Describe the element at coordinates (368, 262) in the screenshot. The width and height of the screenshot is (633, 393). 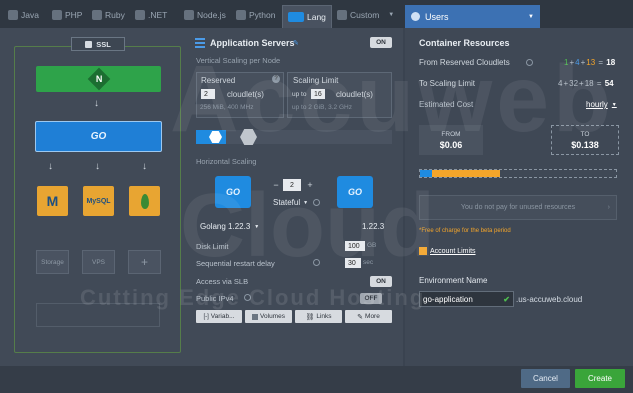
I see `restart-unit: sec` at that location.